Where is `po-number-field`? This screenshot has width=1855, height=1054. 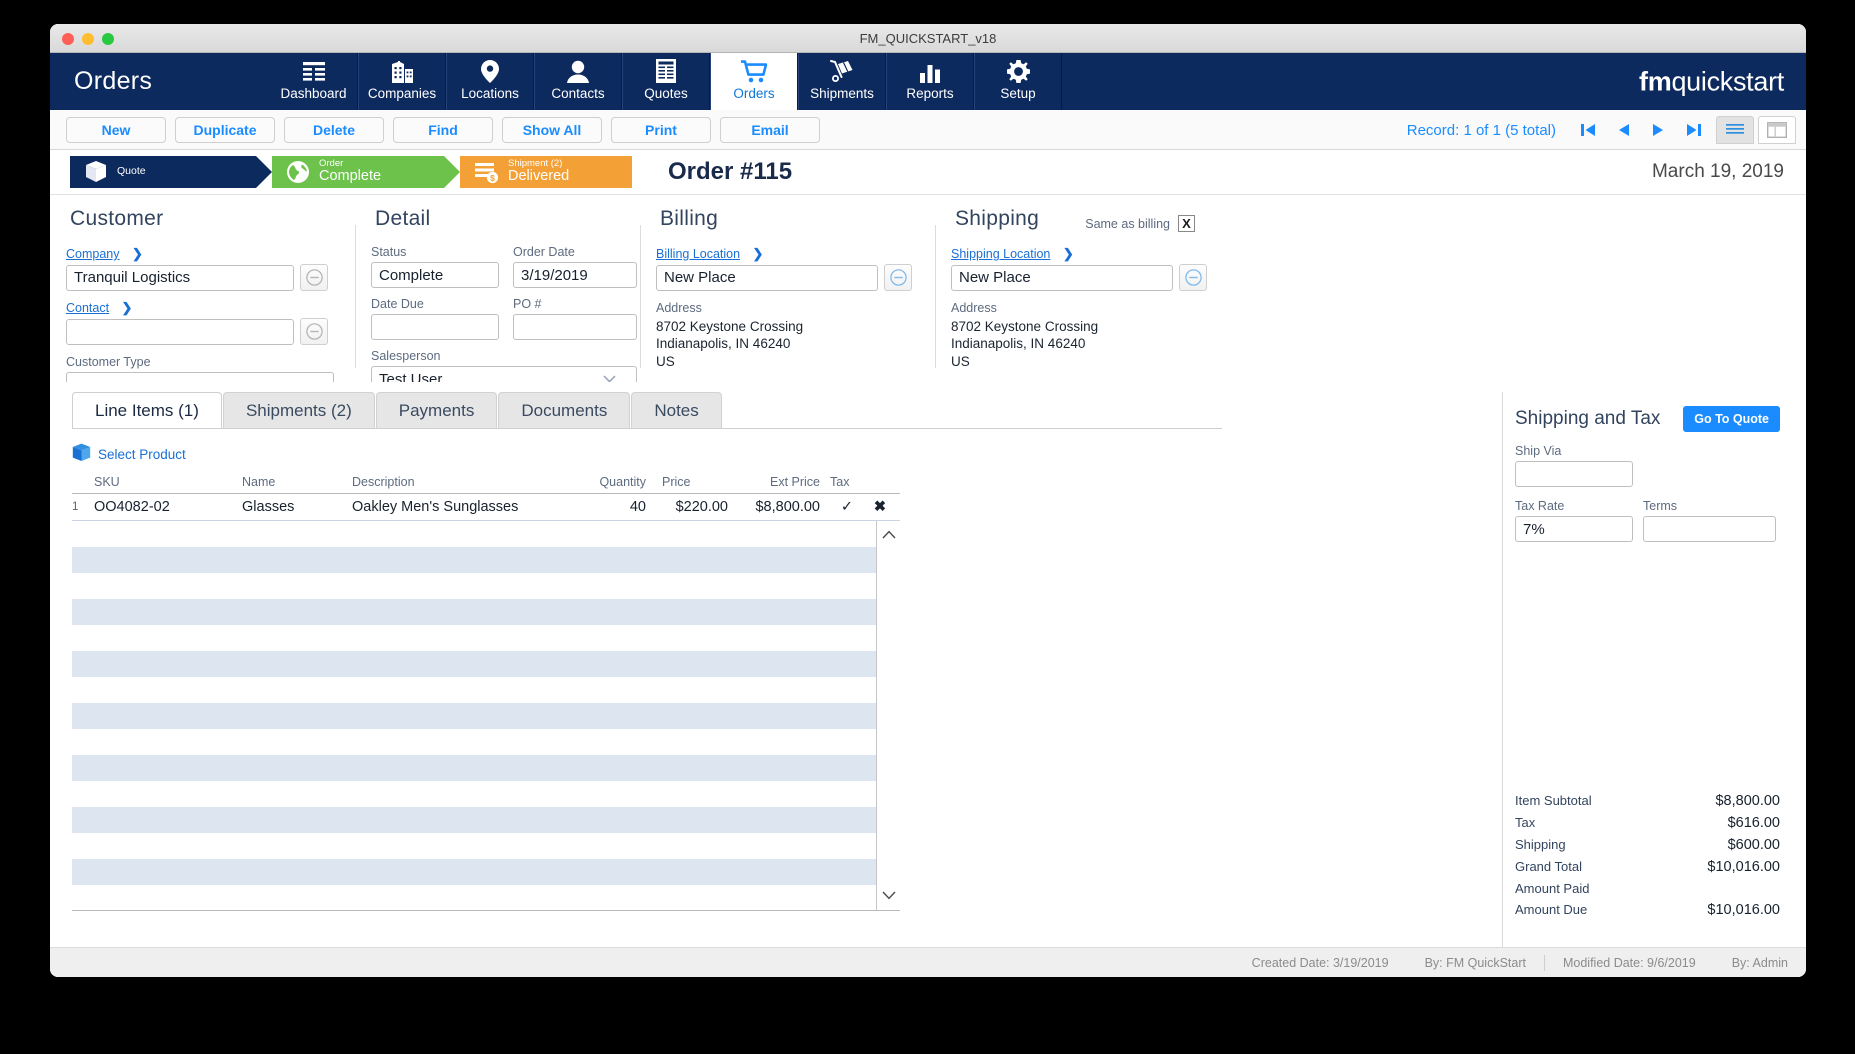 po-number-field is located at coordinates (575, 327).